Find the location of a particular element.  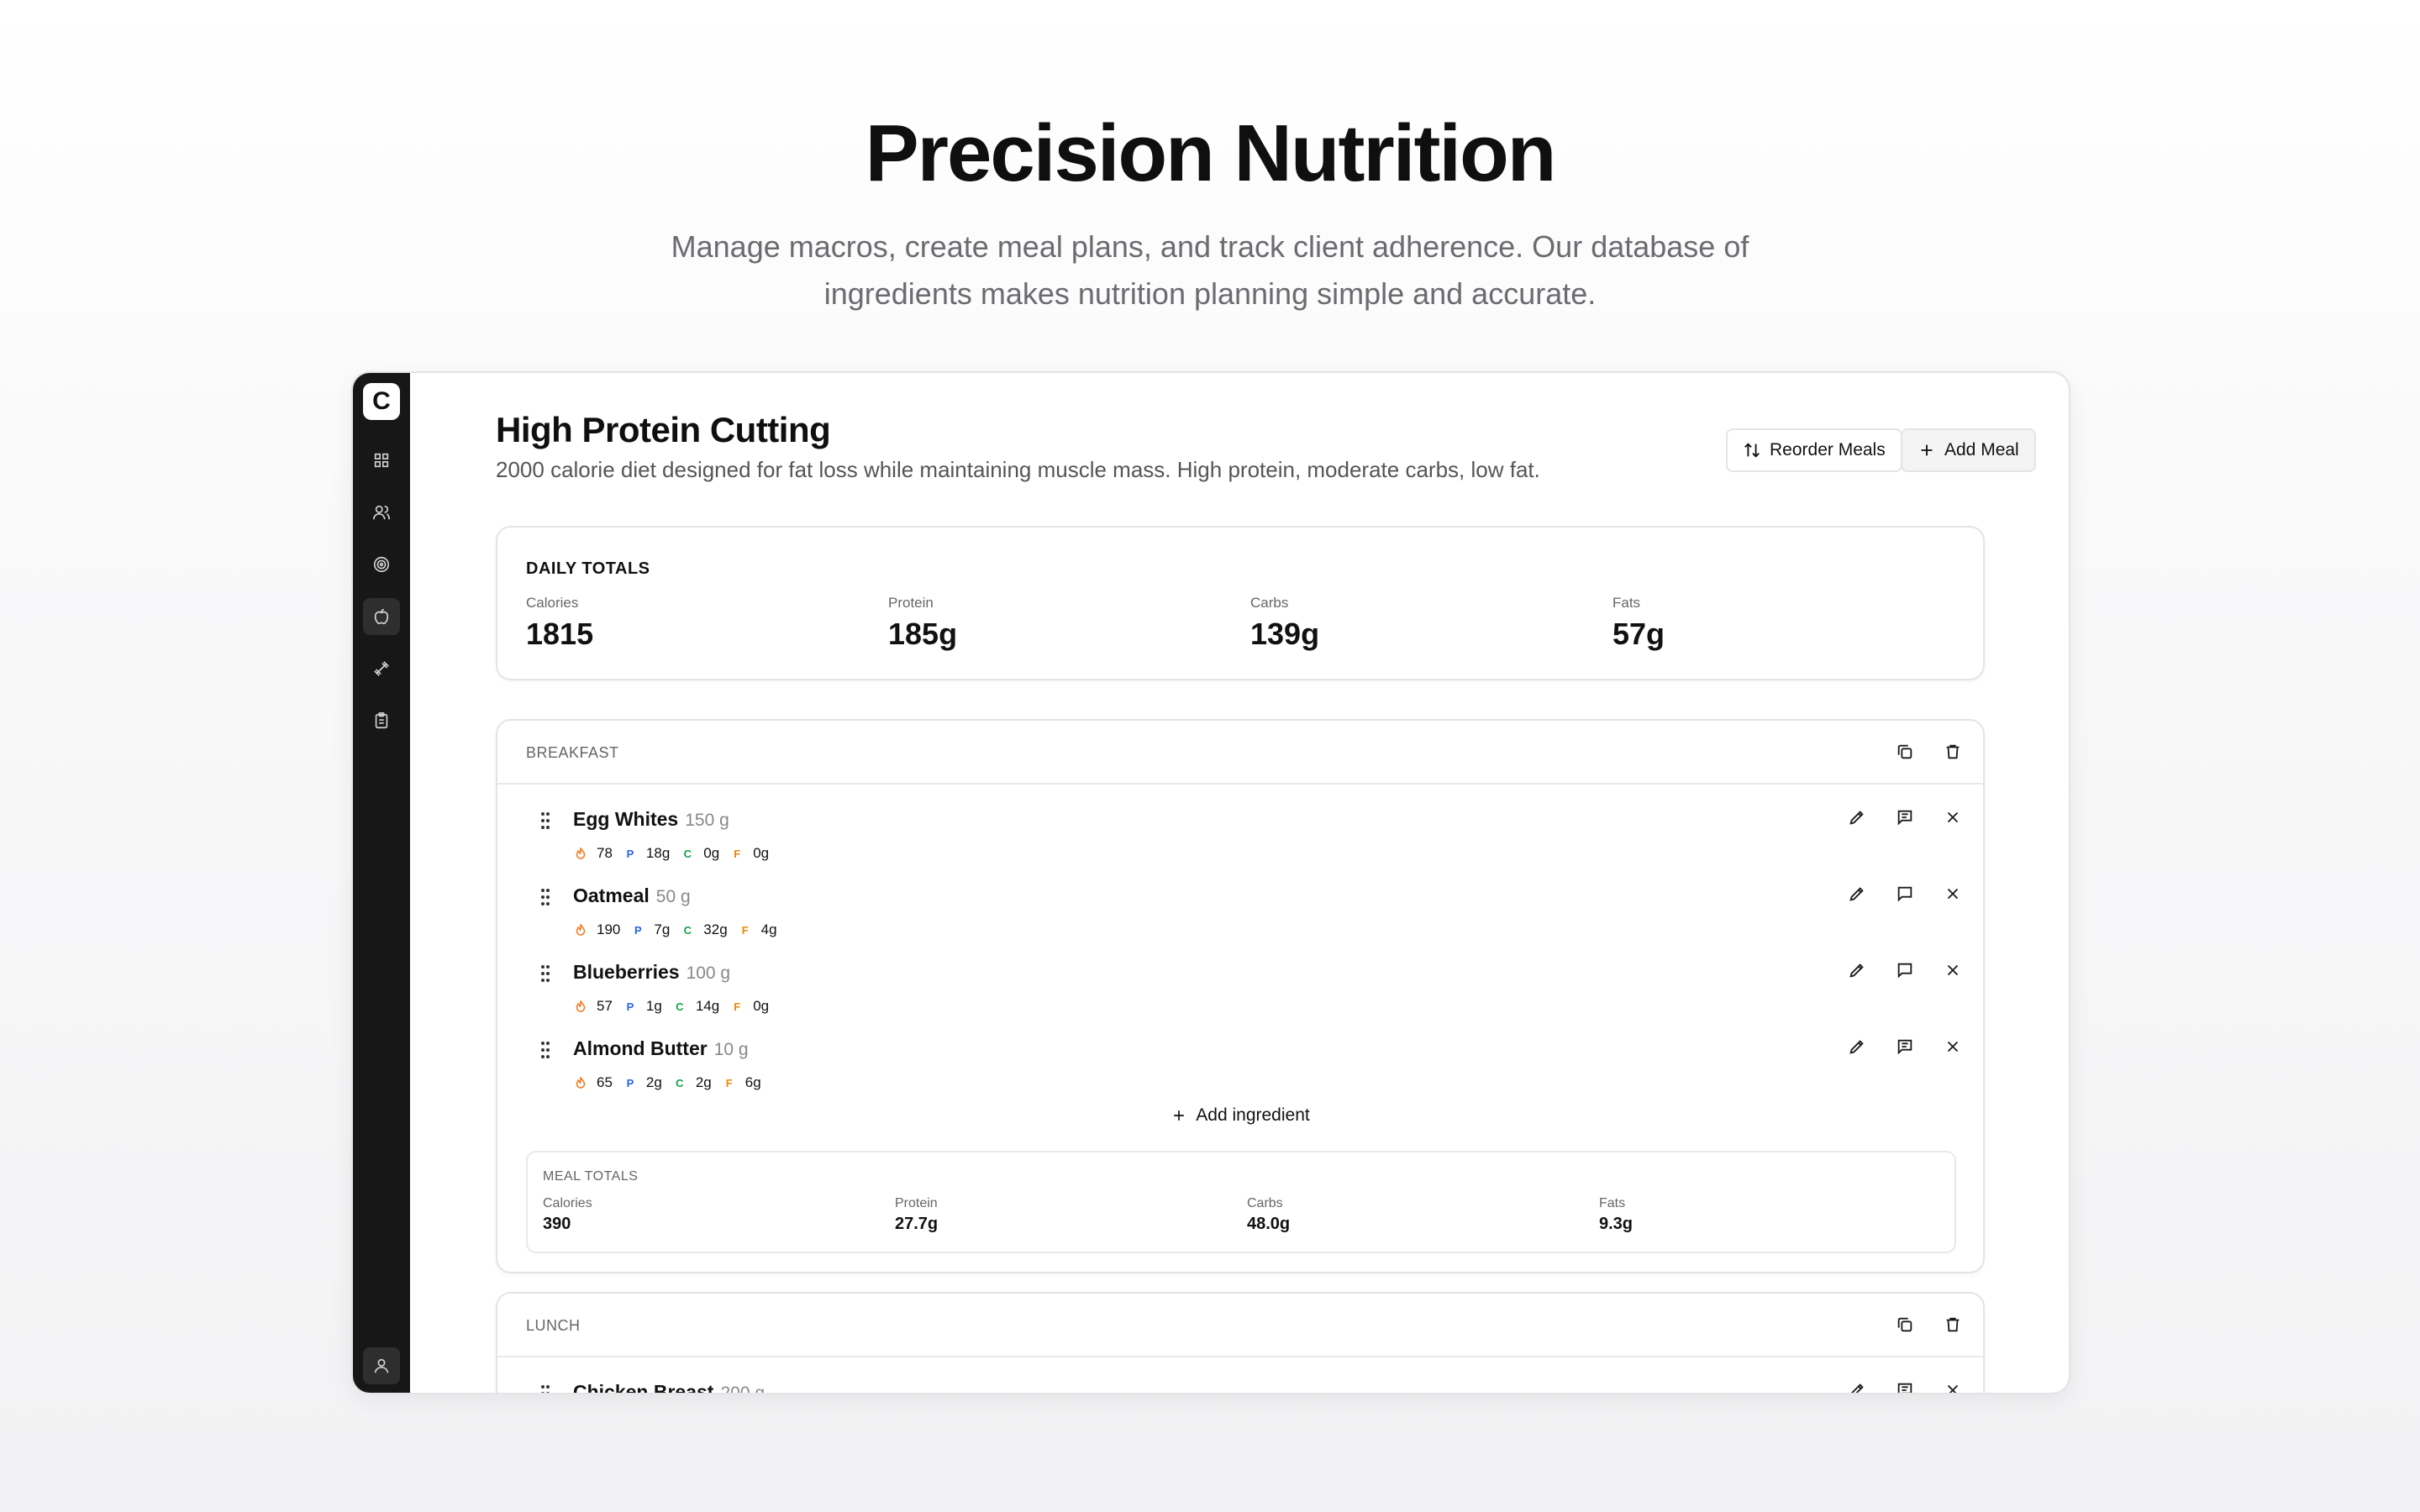

add-meal-button: Add Meal is located at coordinates (1969, 450).